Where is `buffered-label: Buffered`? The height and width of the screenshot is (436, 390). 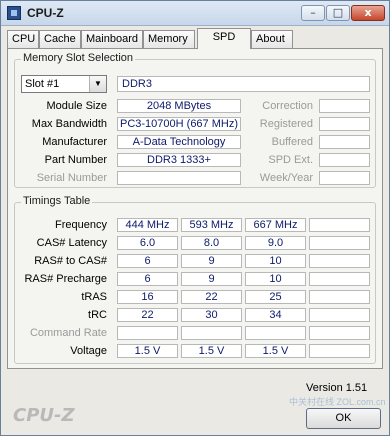 buffered-label: Buffered is located at coordinates (292, 142).